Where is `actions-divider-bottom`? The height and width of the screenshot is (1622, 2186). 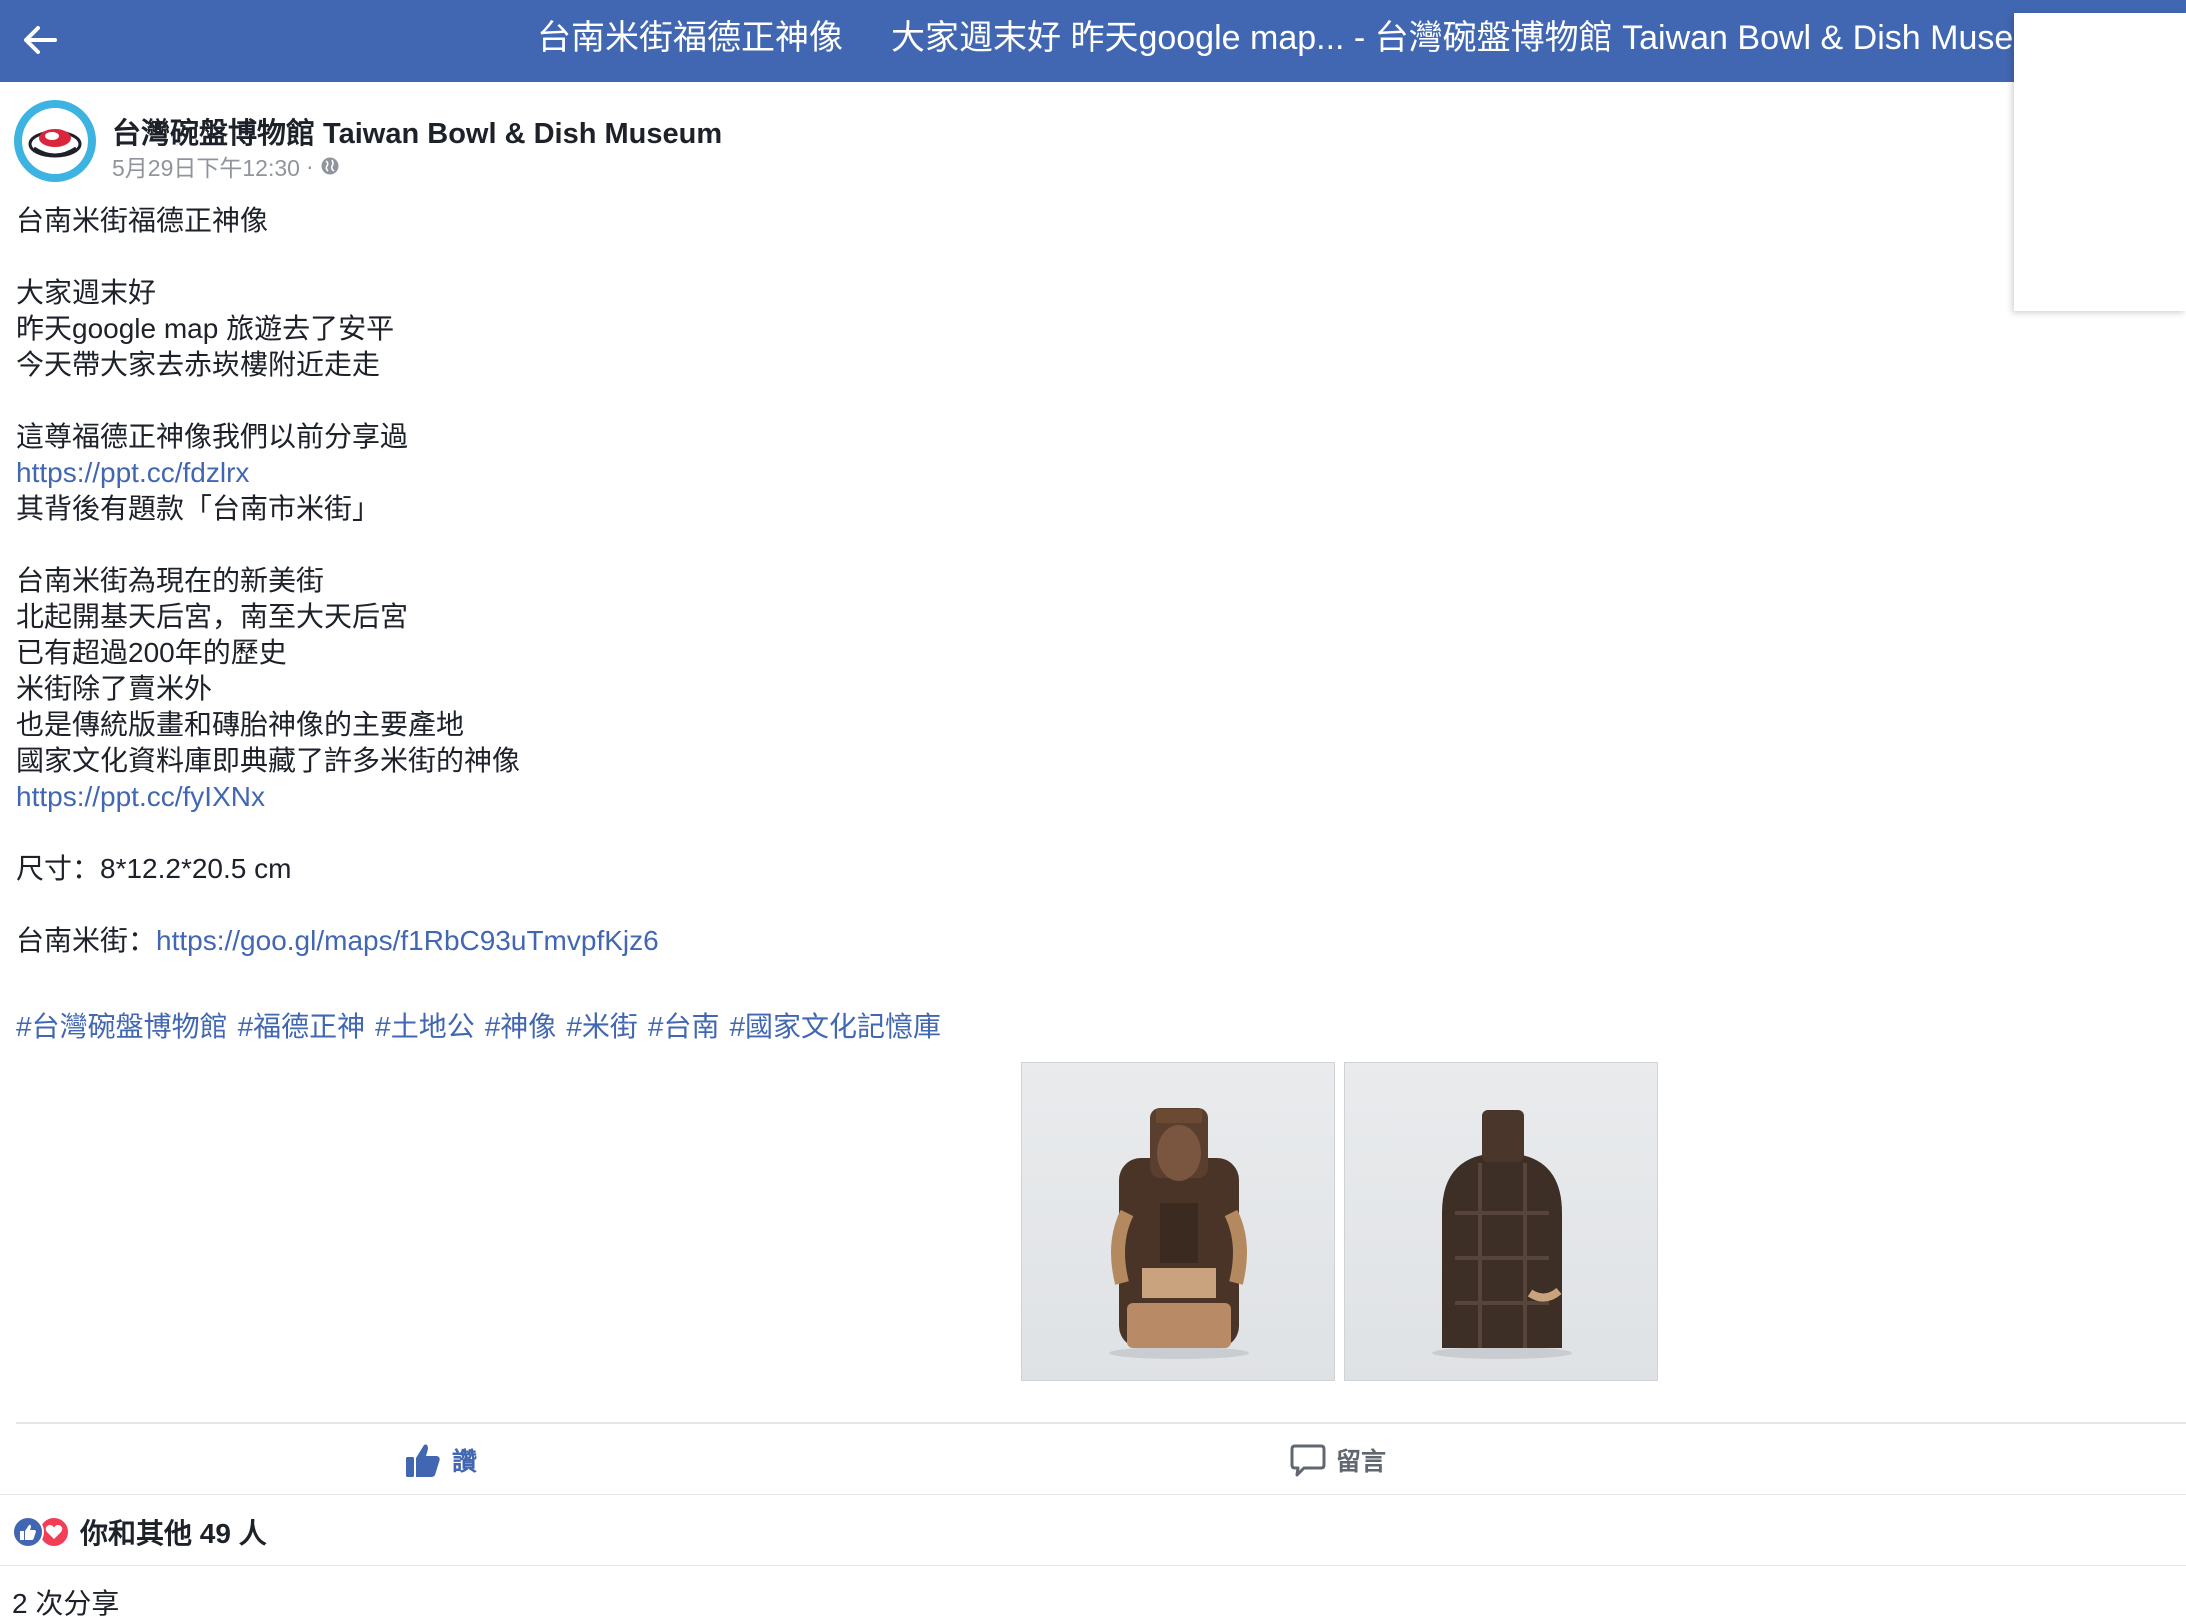
actions-divider-bottom is located at coordinates (1093, 1494).